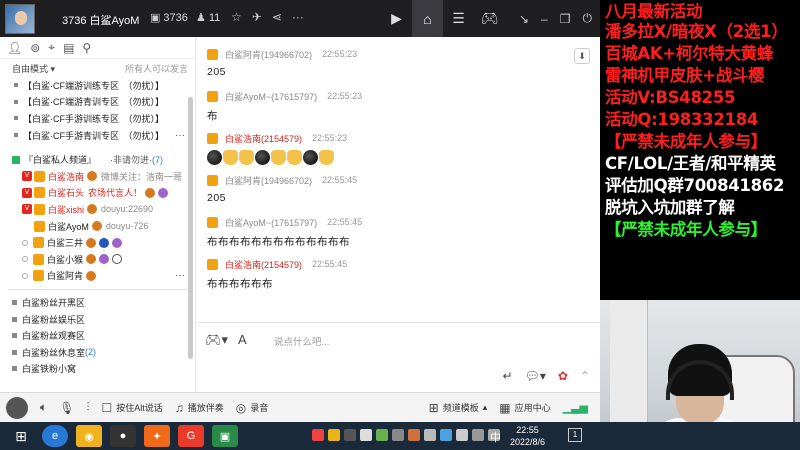 The height and width of the screenshot is (450, 800). I want to click on channel-item: 白鲨粉丝娱乐区, so click(103, 319).